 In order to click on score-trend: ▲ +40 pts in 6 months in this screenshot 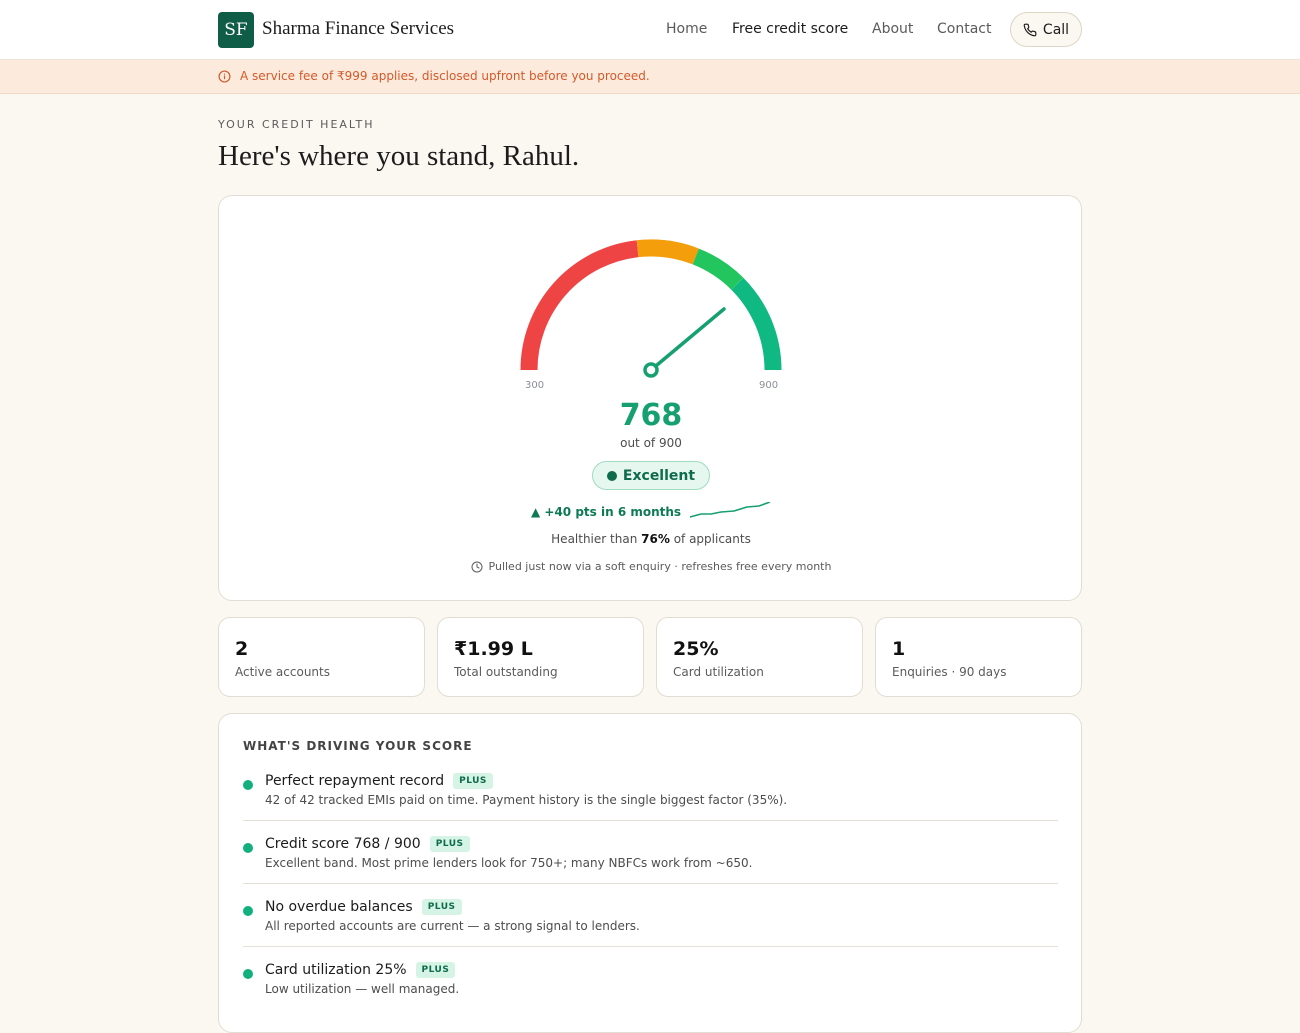, I will do `click(606, 512)`.